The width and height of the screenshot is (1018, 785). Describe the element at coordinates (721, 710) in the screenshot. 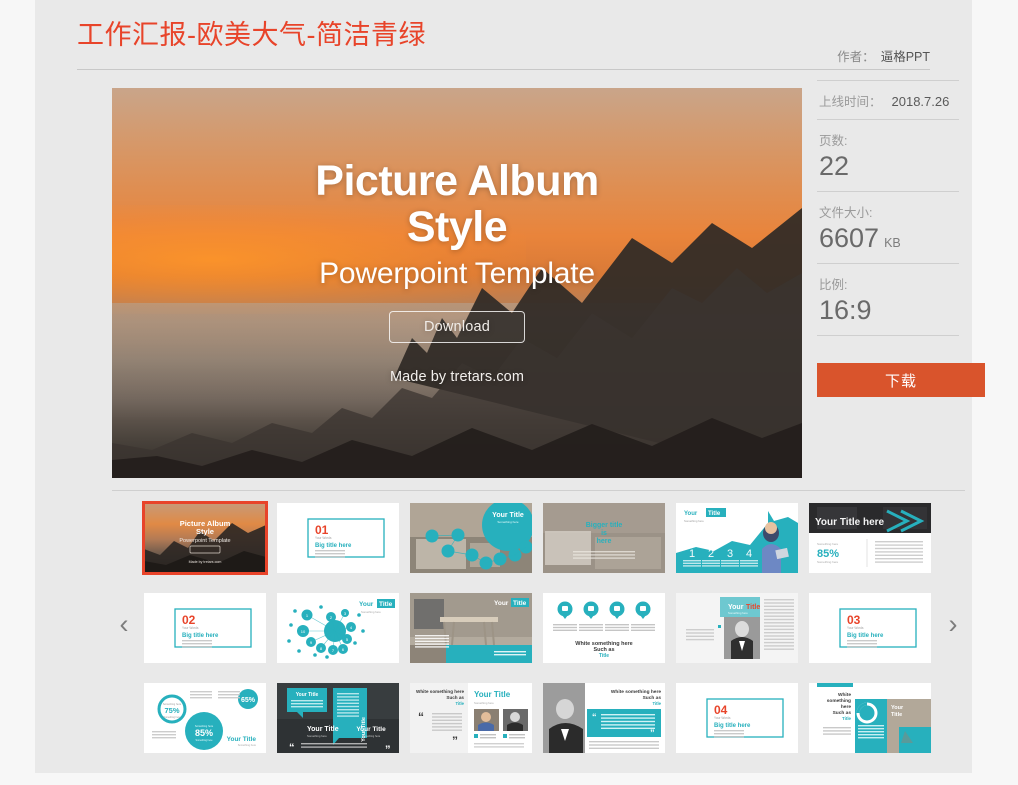

I see `svg-text: 04` at that location.